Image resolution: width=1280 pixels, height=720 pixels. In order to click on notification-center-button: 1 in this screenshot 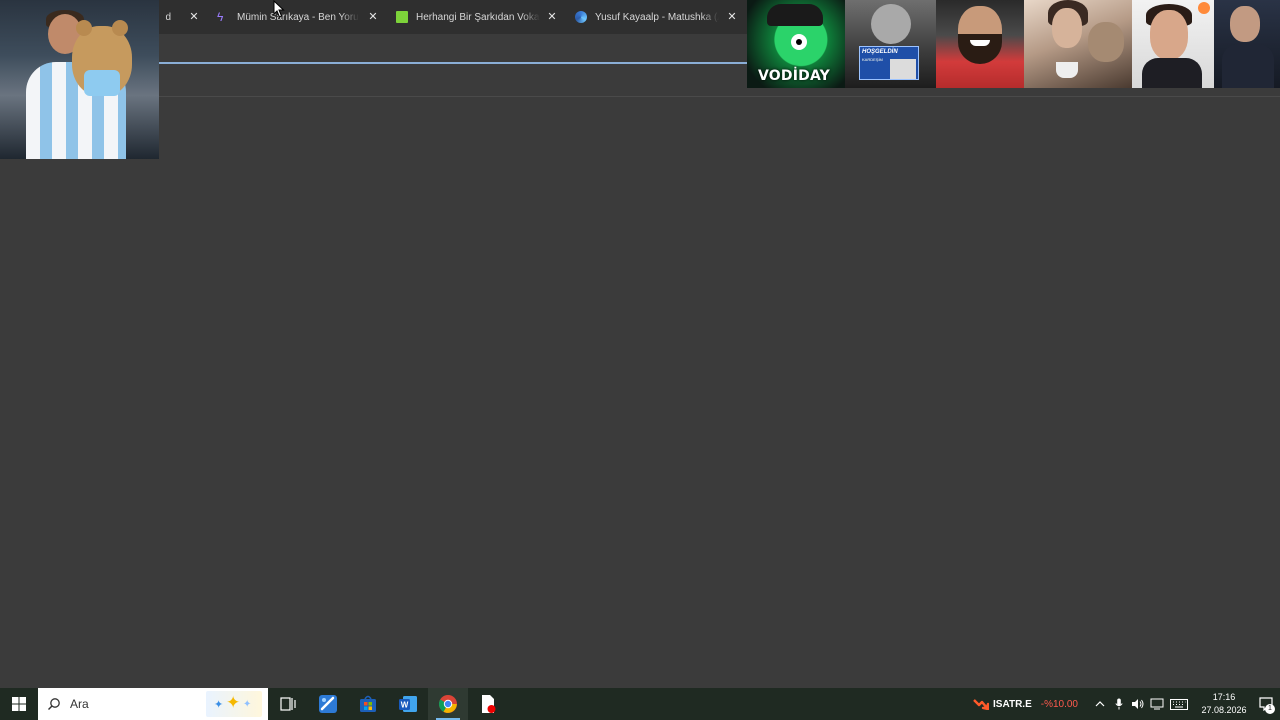, I will do `click(1266, 704)`.